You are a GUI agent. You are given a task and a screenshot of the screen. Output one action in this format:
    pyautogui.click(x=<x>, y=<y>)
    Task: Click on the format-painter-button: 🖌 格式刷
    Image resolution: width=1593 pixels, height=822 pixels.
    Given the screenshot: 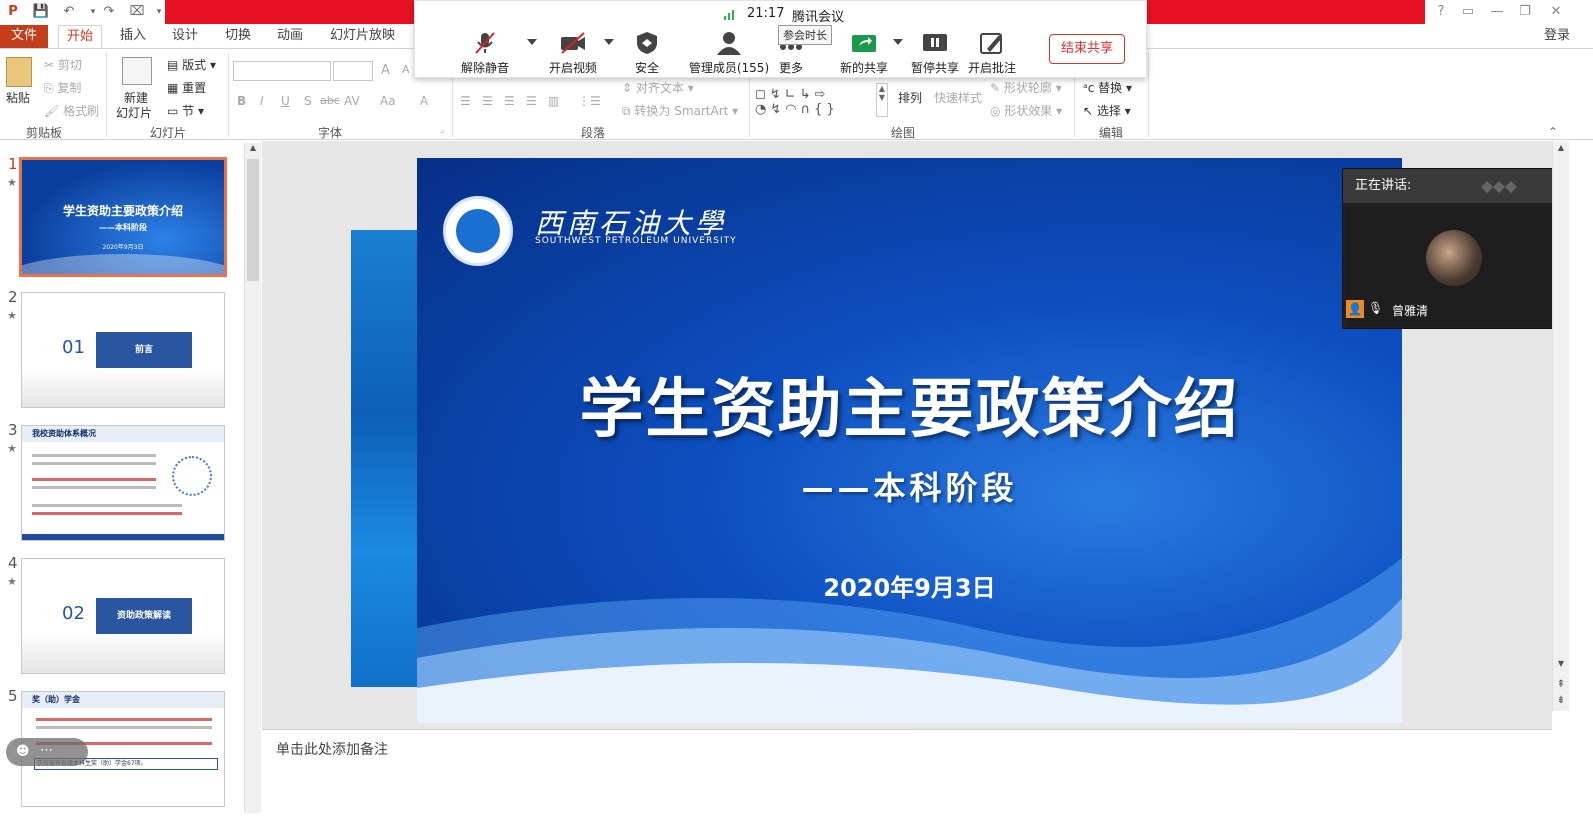 What is the action you would take?
    pyautogui.click(x=71, y=110)
    